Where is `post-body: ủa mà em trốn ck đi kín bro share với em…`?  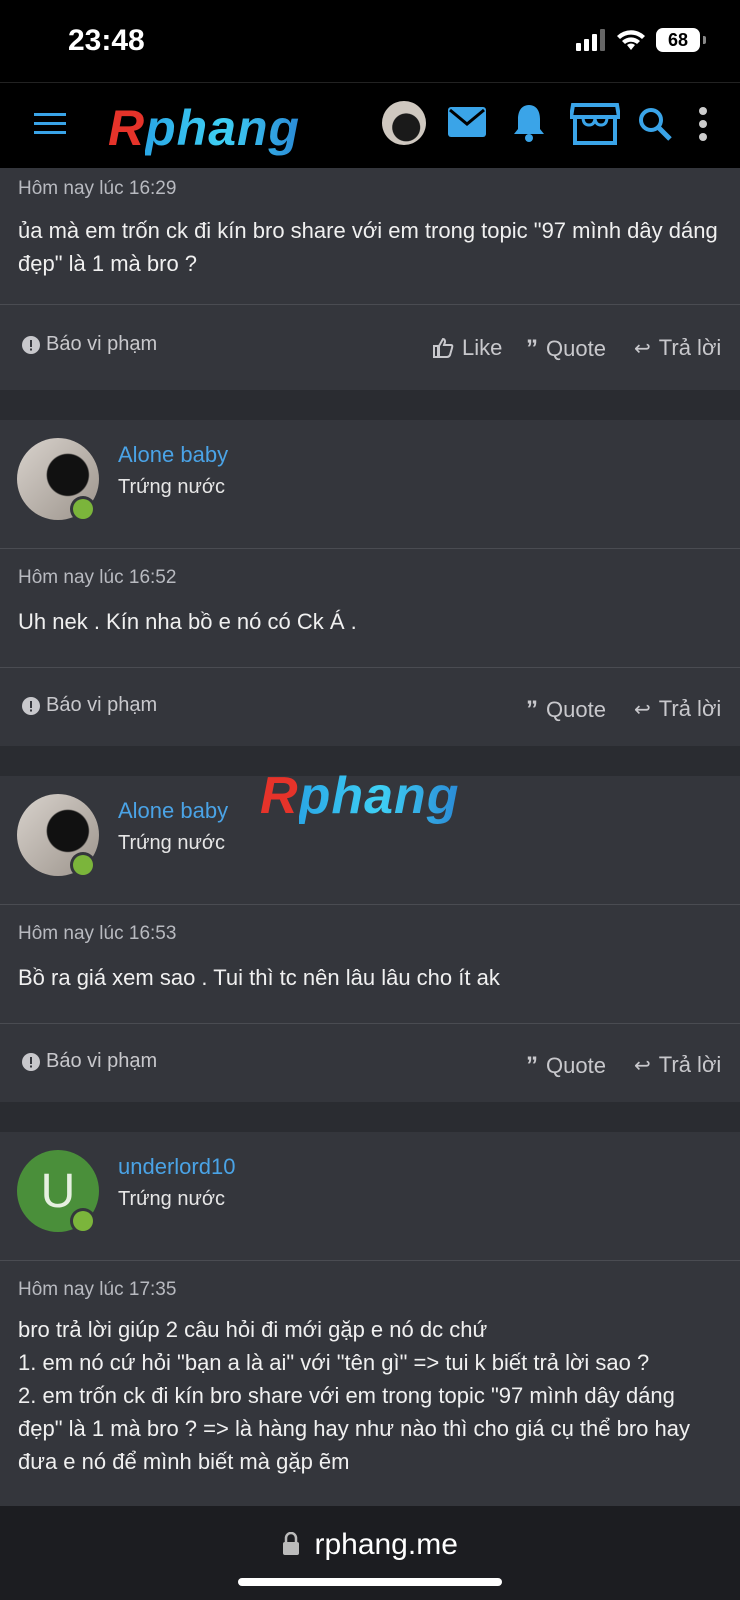
post-body: ủa mà em trốn ck đi kín bro share với em… is located at coordinates (368, 247).